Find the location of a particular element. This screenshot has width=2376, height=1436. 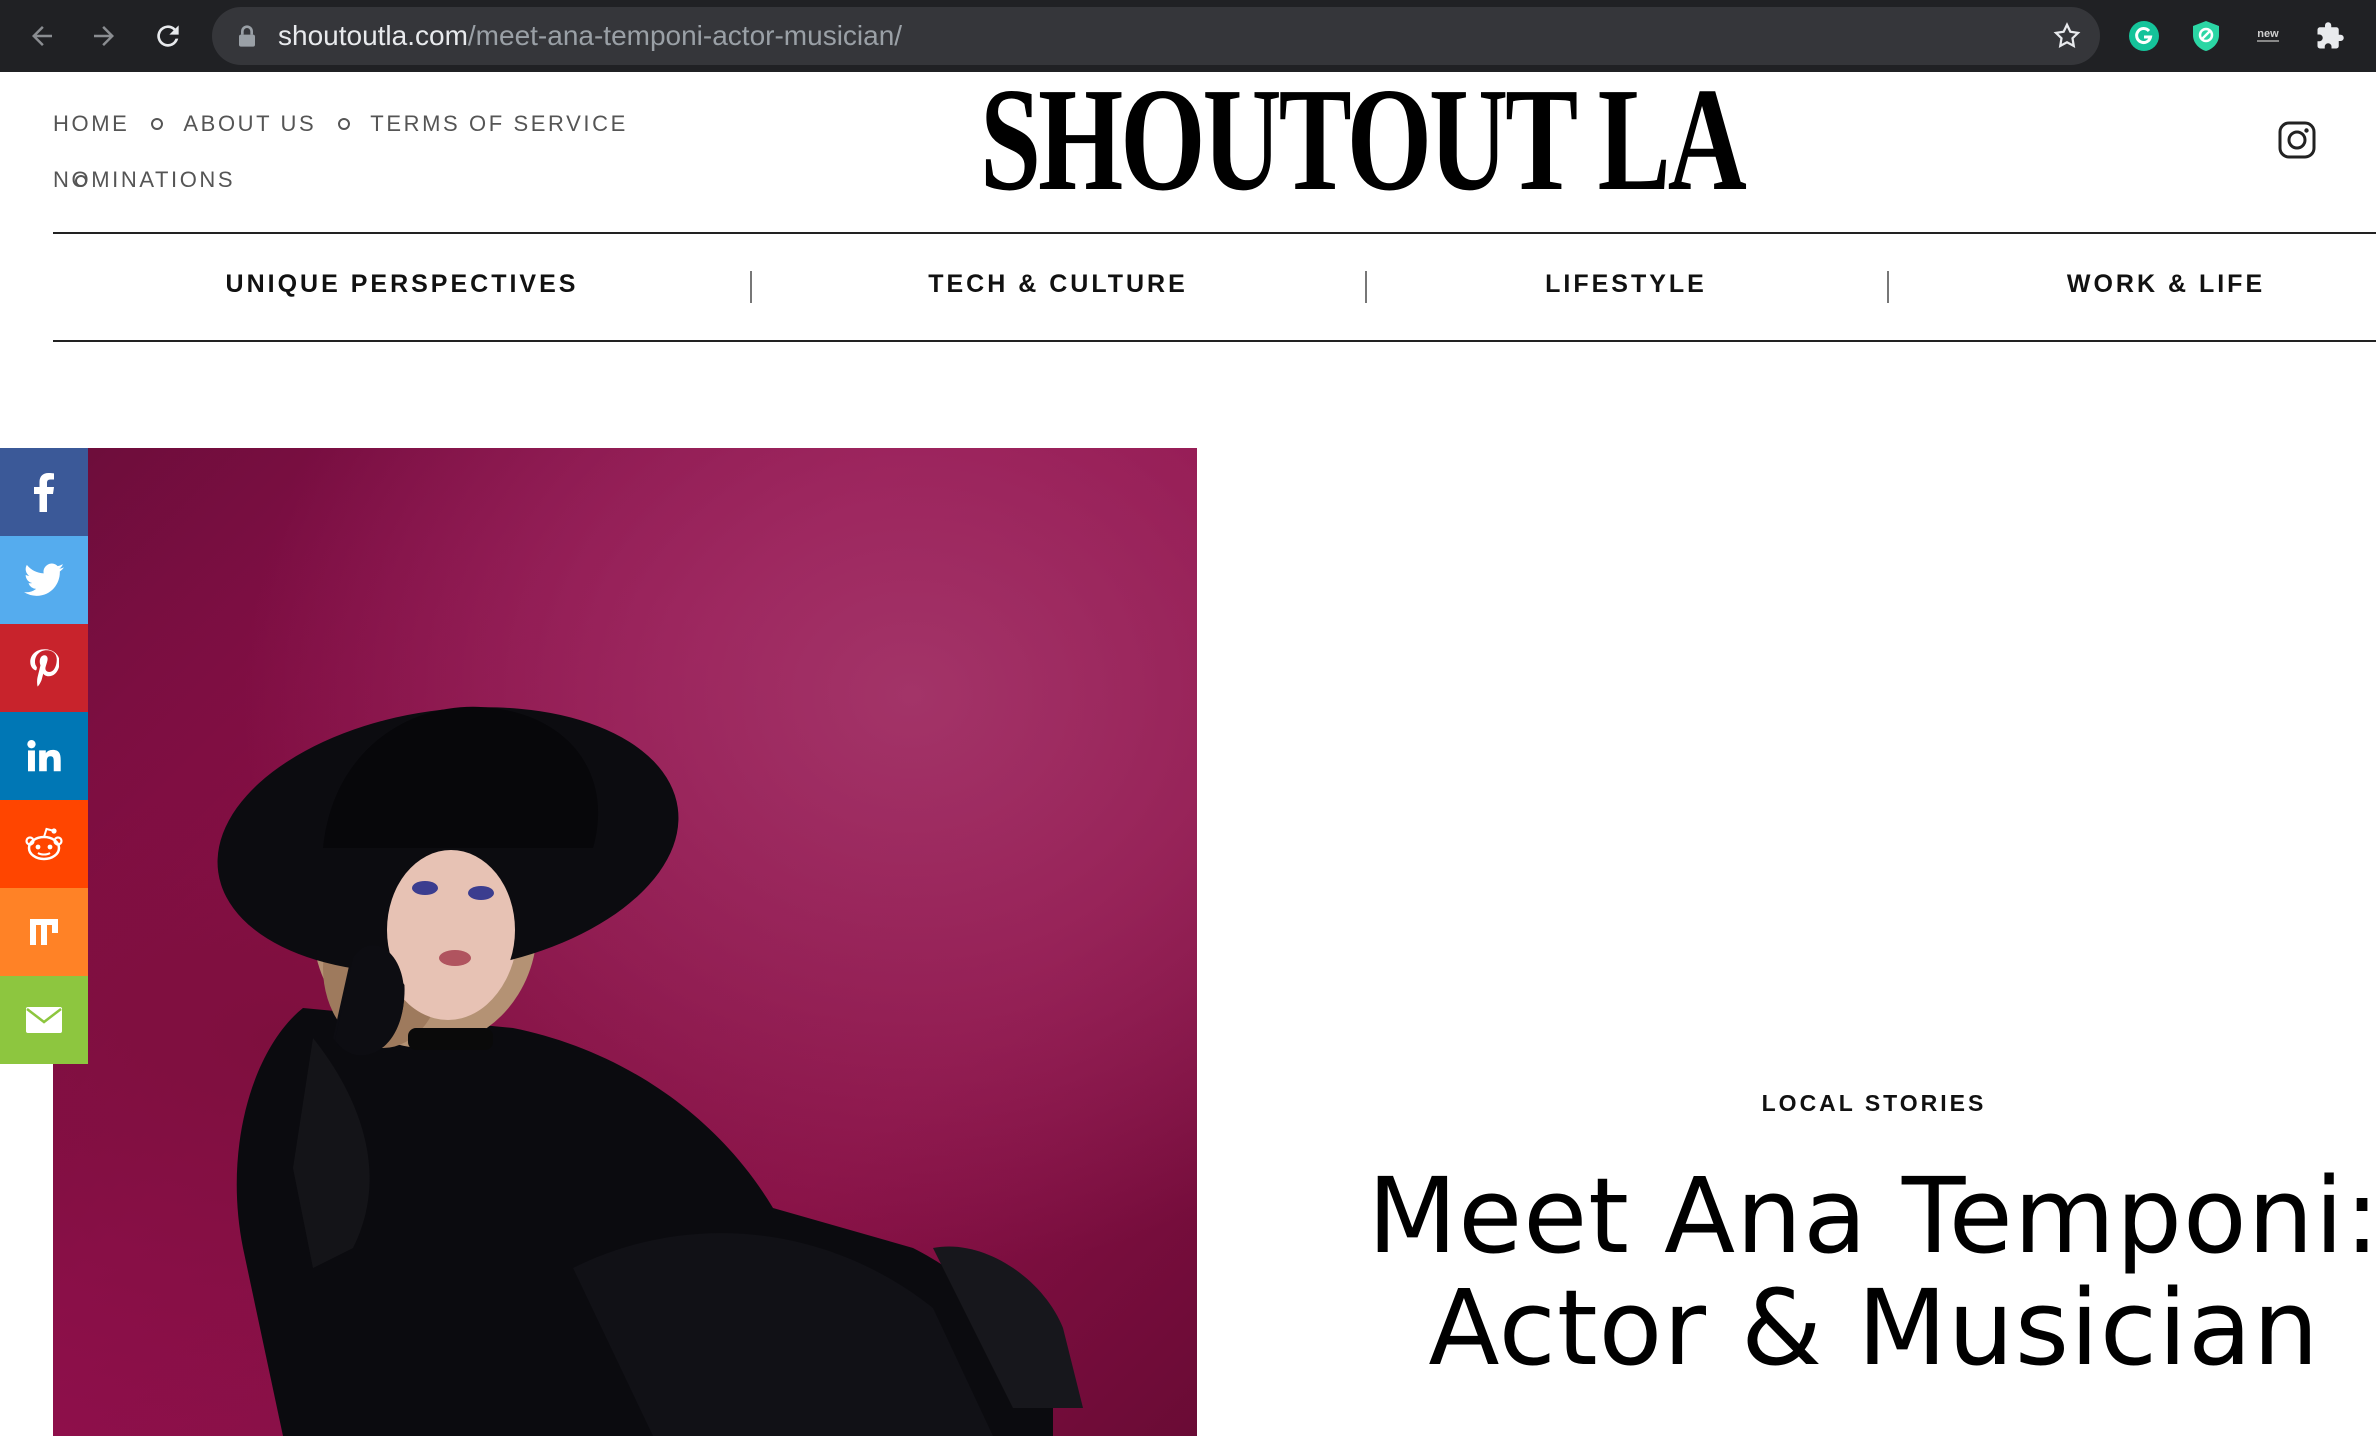

email-icon is located at coordinates (44, 1020).